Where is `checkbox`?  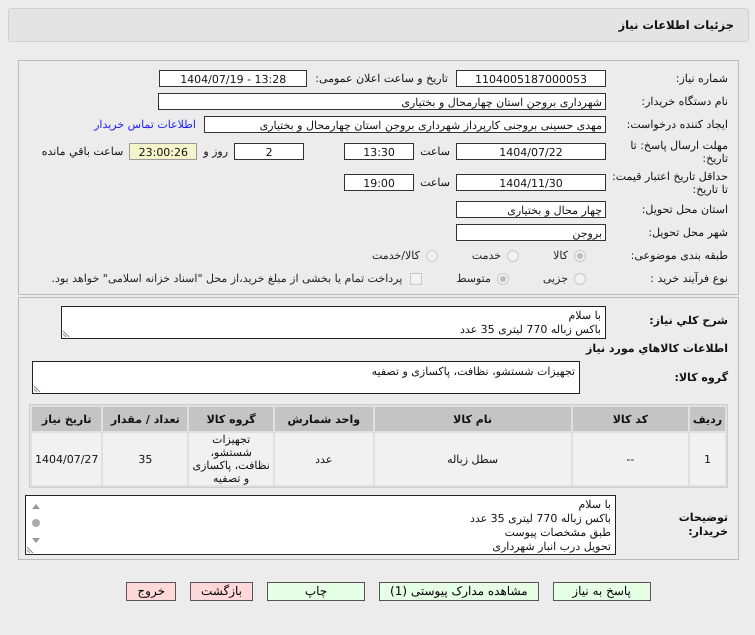
checkbox is located at coordinates (416, 278).